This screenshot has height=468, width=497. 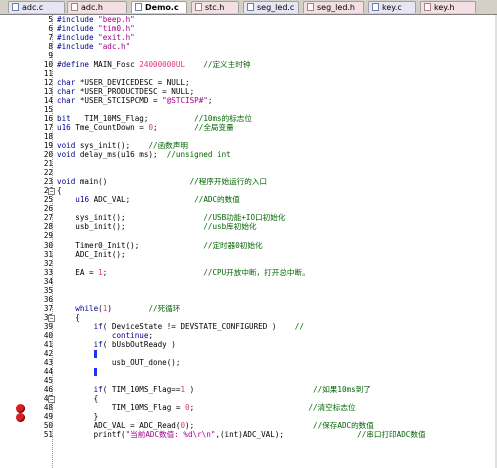 I want to click on line-number: 36, so click(x=48, y=299).